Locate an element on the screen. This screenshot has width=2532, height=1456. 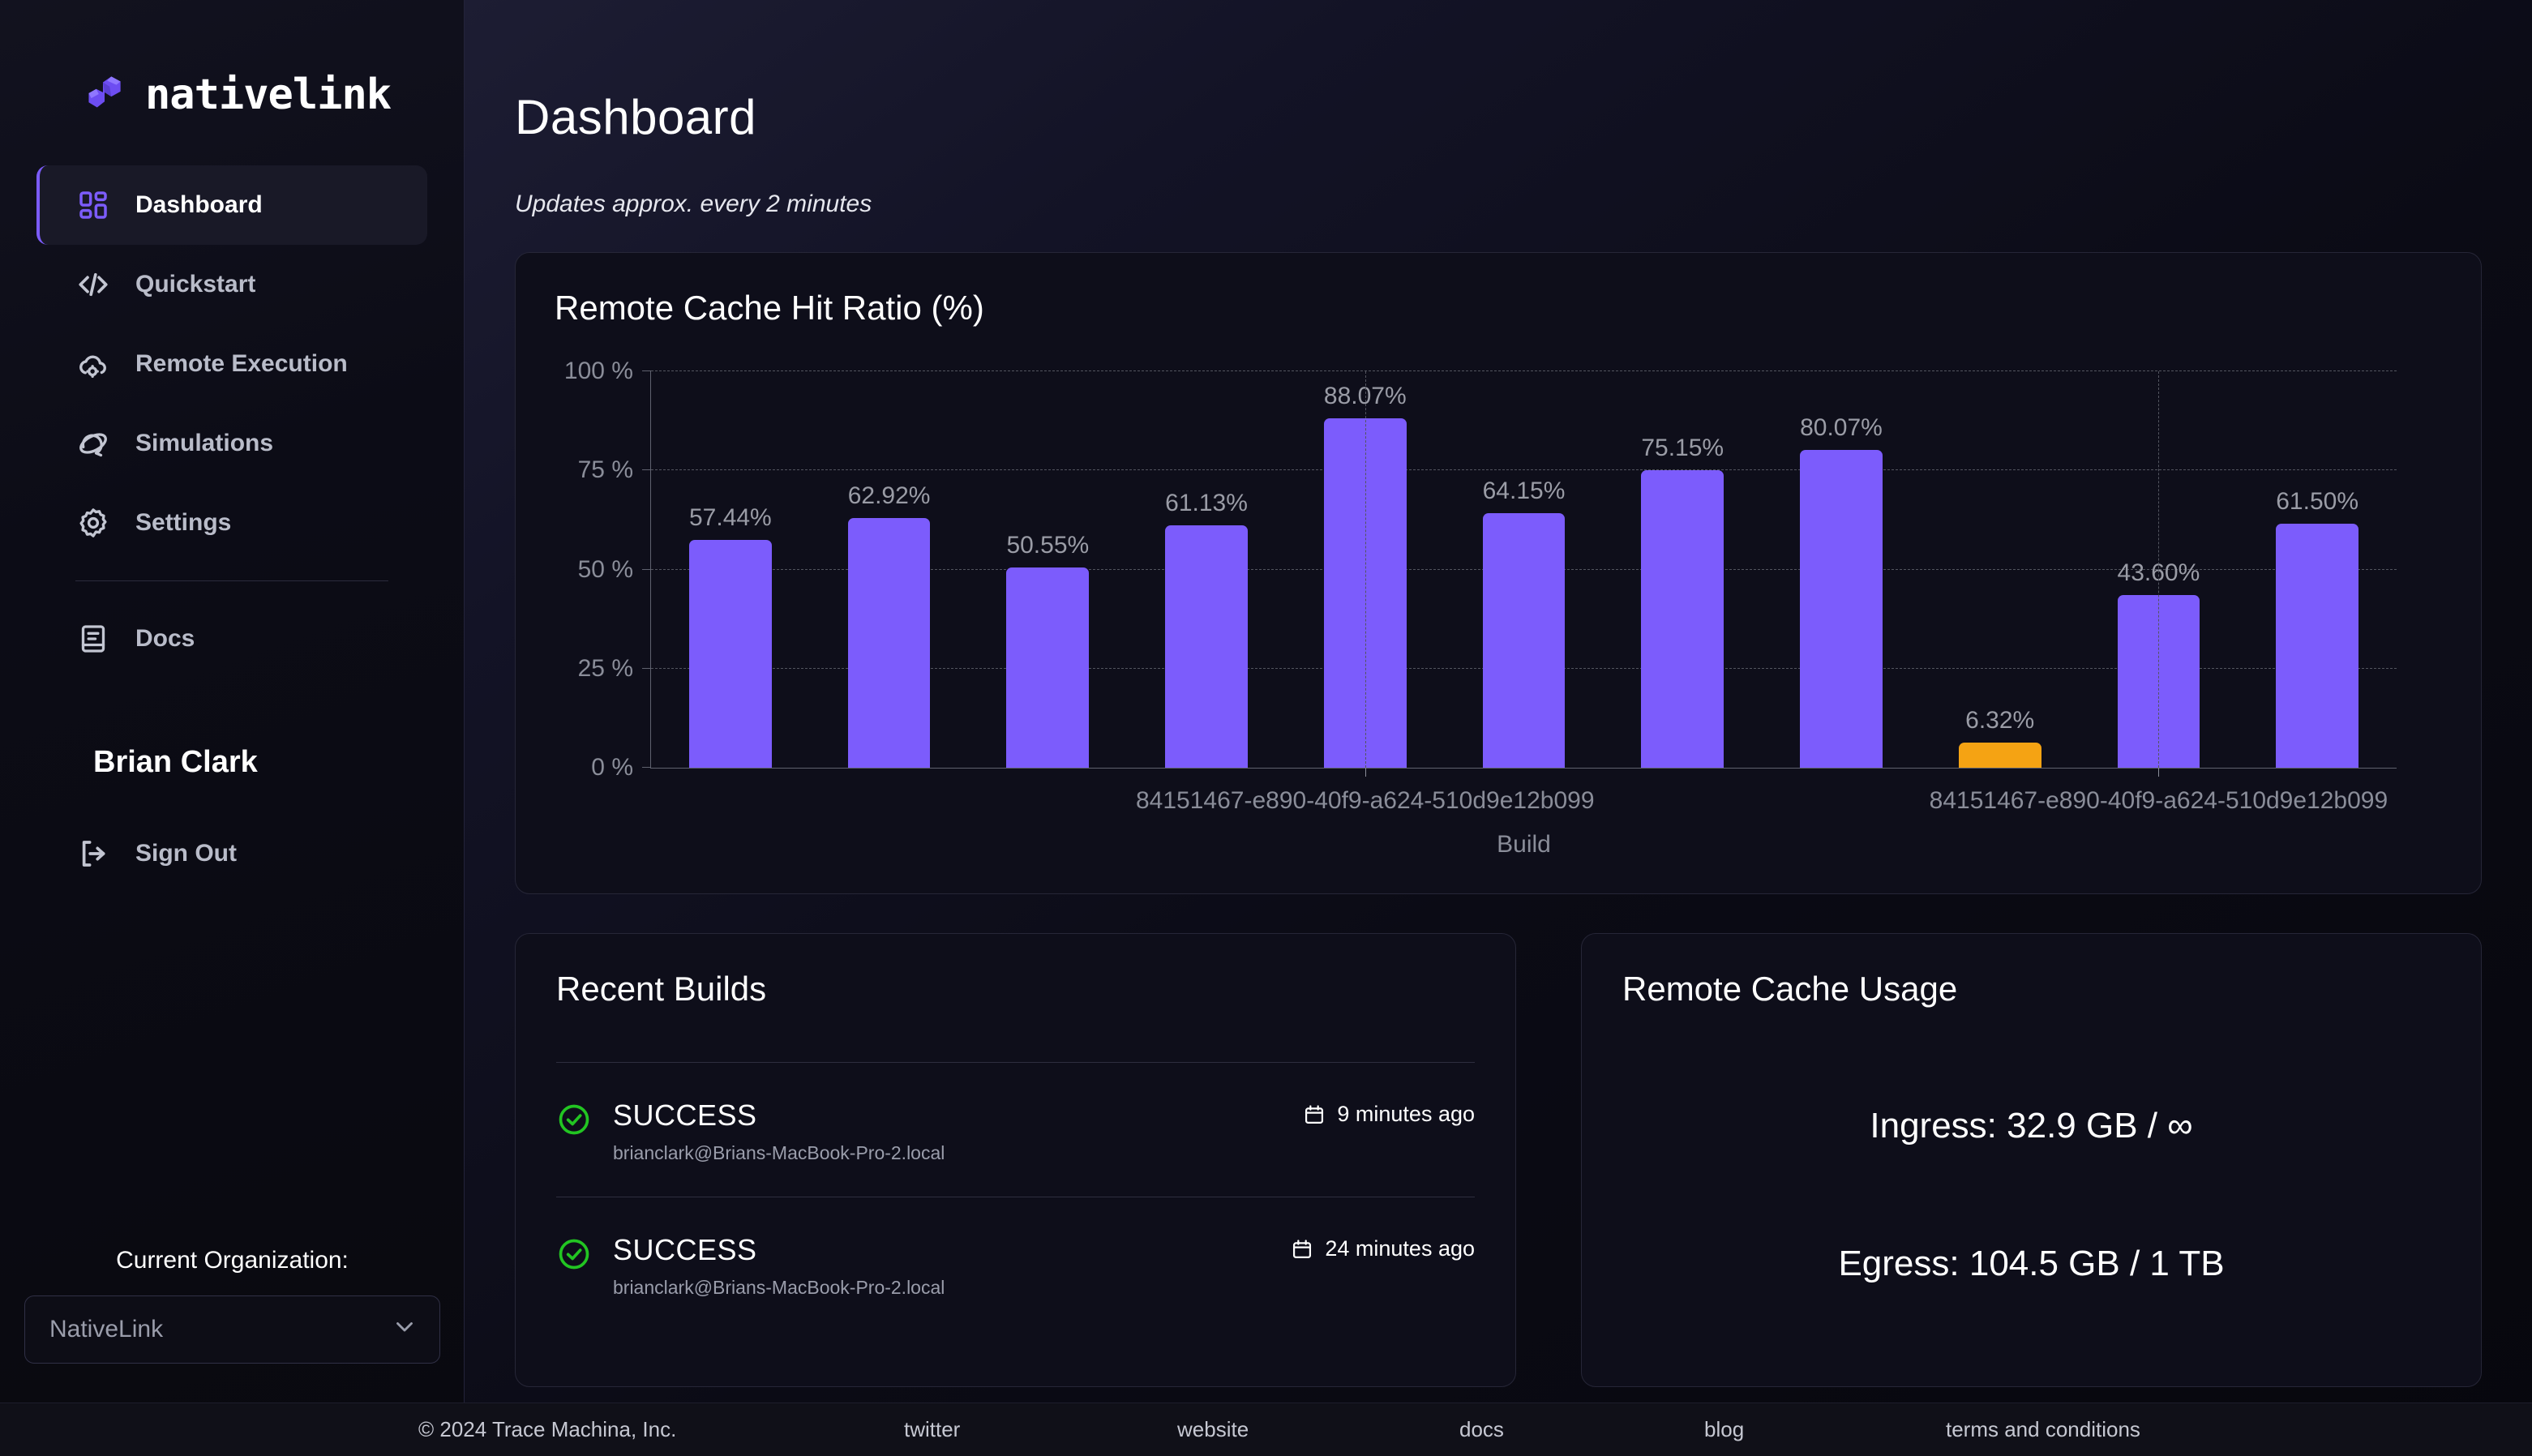
chart-y-tick-label: 100 % is located at coordinates (598, 371).